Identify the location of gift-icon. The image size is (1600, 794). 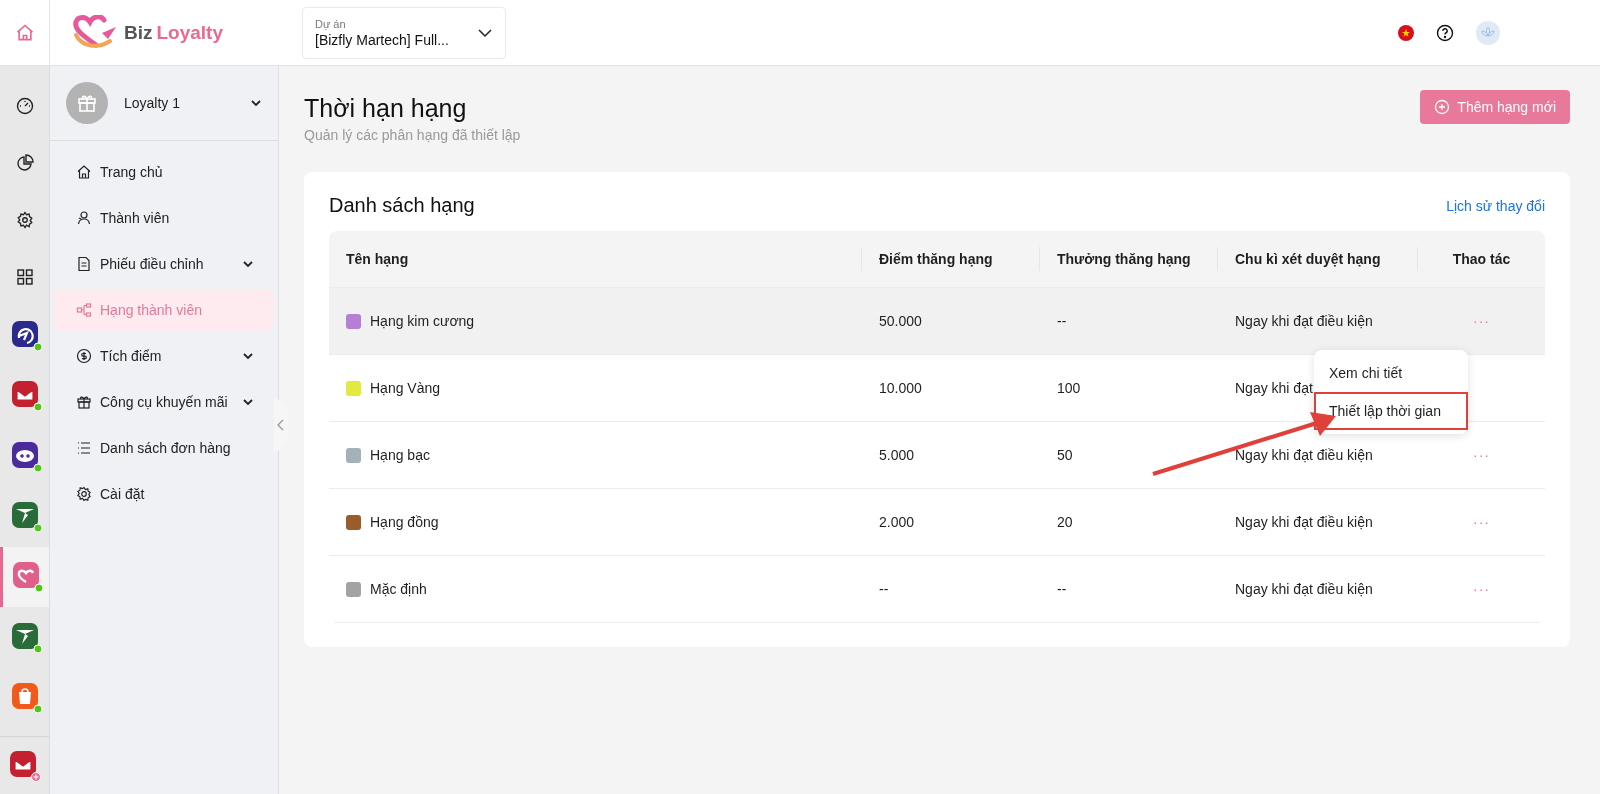
(84, 402).